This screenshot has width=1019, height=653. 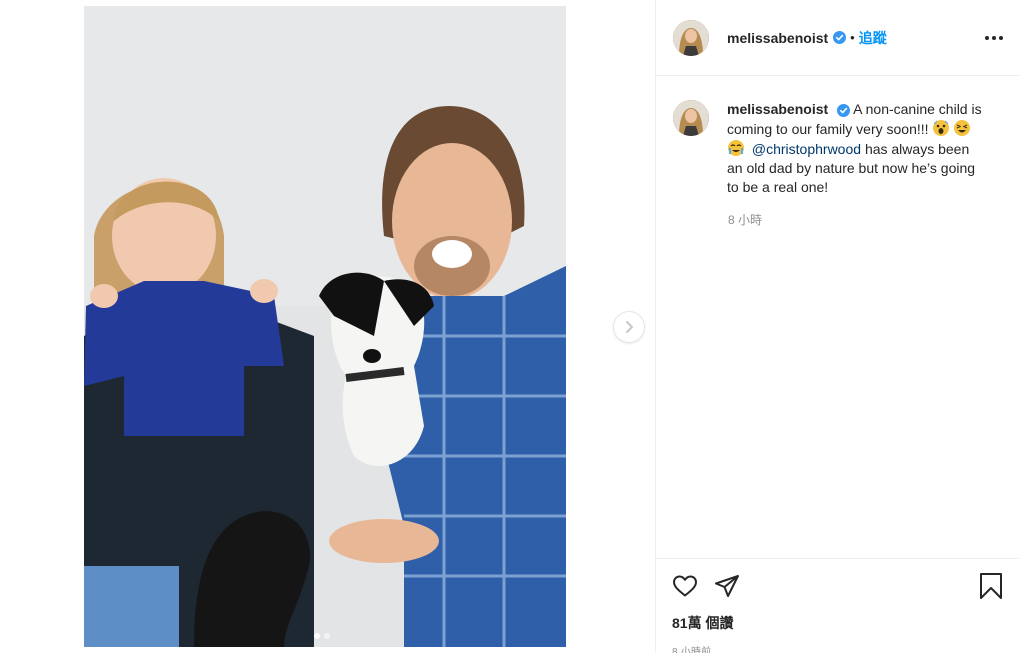 I want to click on follow-button: 追蹤, so click(x=873, y=38).